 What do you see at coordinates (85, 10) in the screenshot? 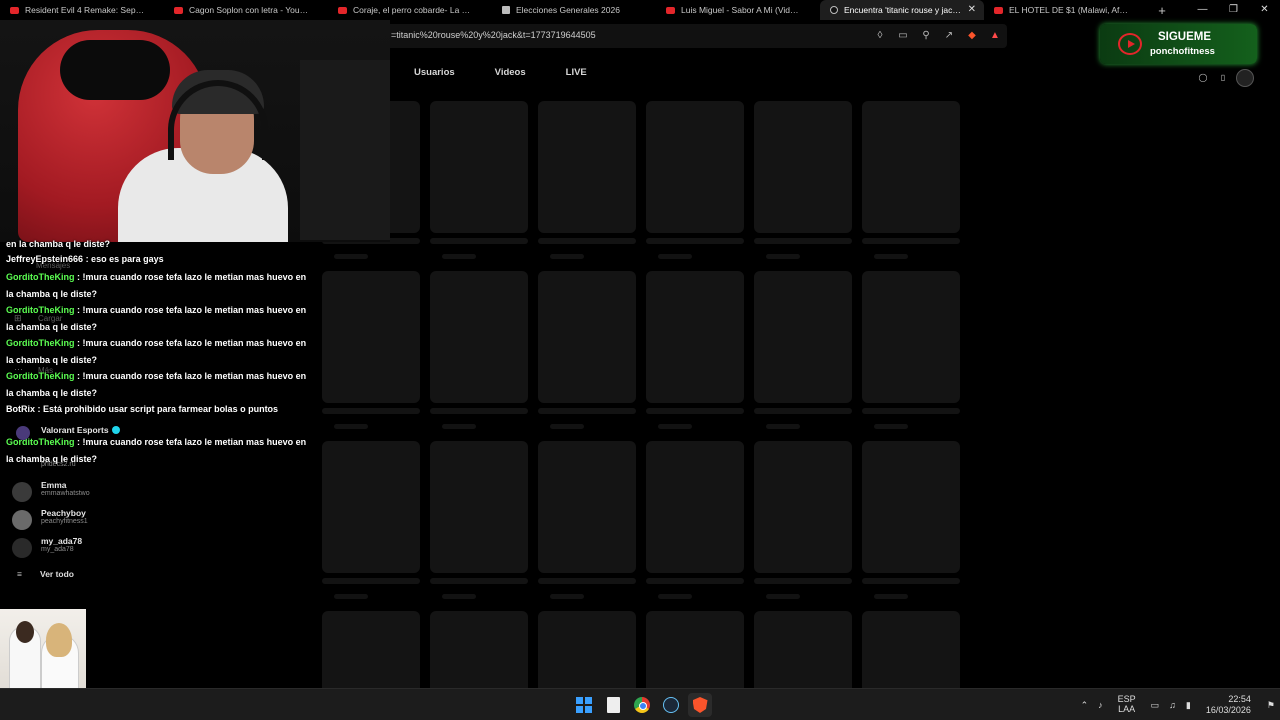
I see `tab-title: Resident Evil 4 Remake: Separate Wa` at bounding box center [85, 10].